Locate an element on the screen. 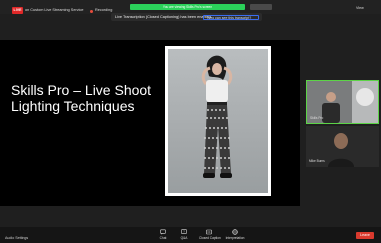 The width and height of the screenshot is (381, 243). interpretation-label: Interpretation is located at coordinates (235, 238).